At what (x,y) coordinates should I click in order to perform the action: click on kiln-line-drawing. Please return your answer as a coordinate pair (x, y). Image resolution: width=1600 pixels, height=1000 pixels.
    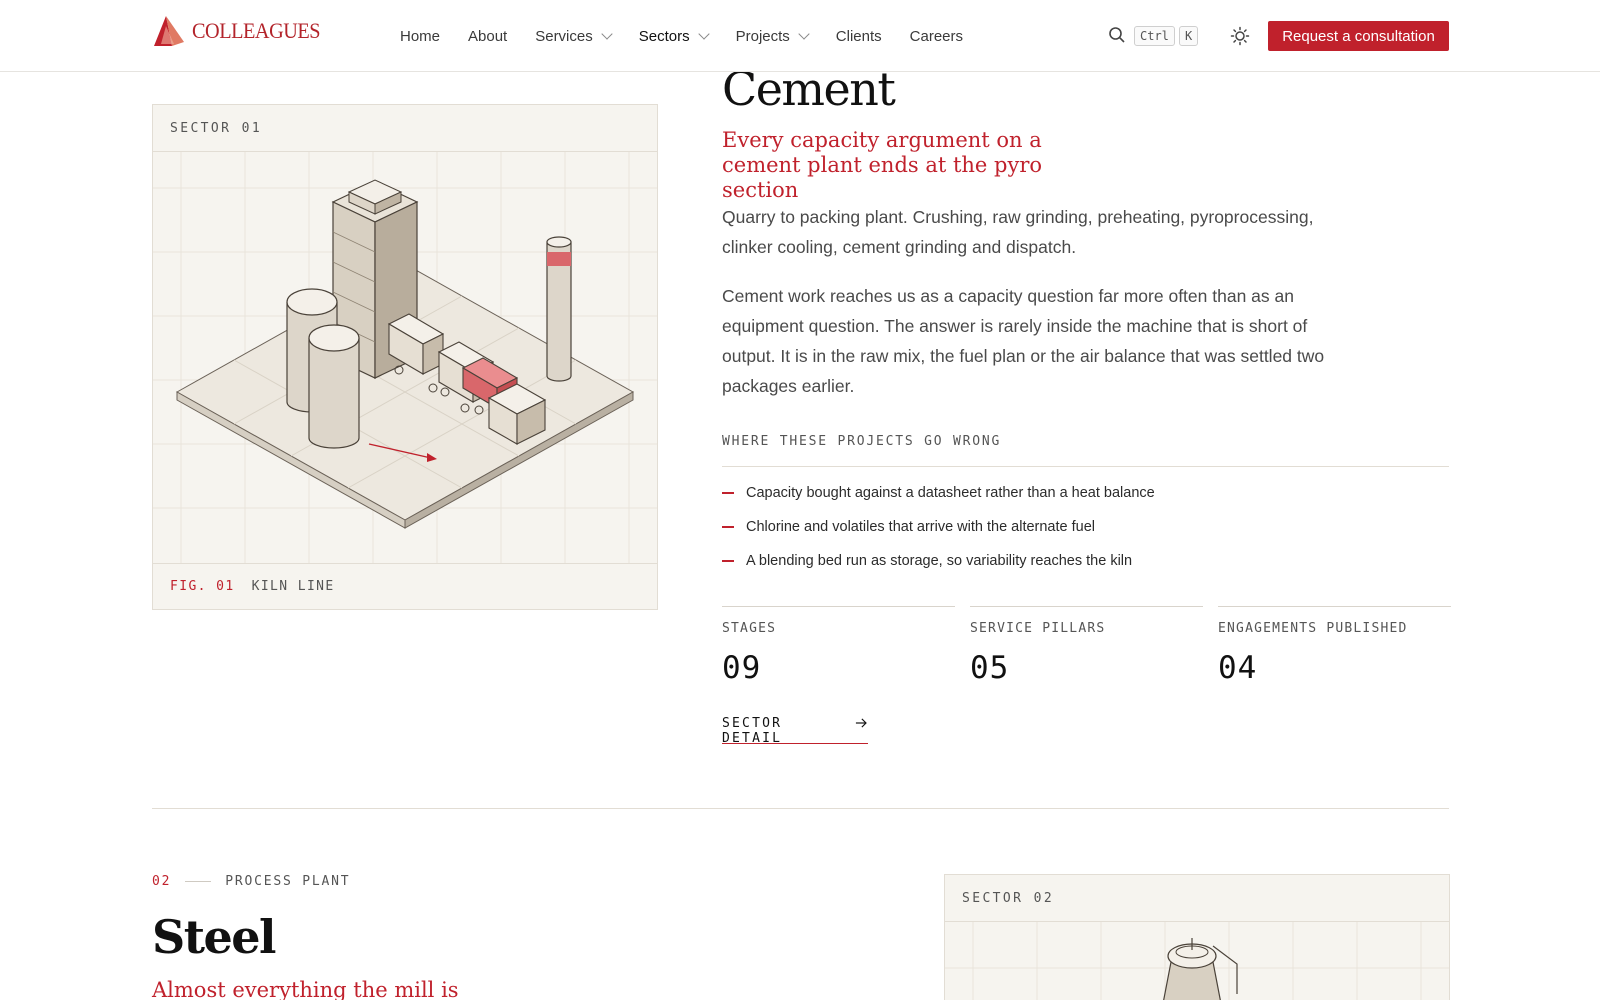
    Looking at the image, I should click on (405, 358).